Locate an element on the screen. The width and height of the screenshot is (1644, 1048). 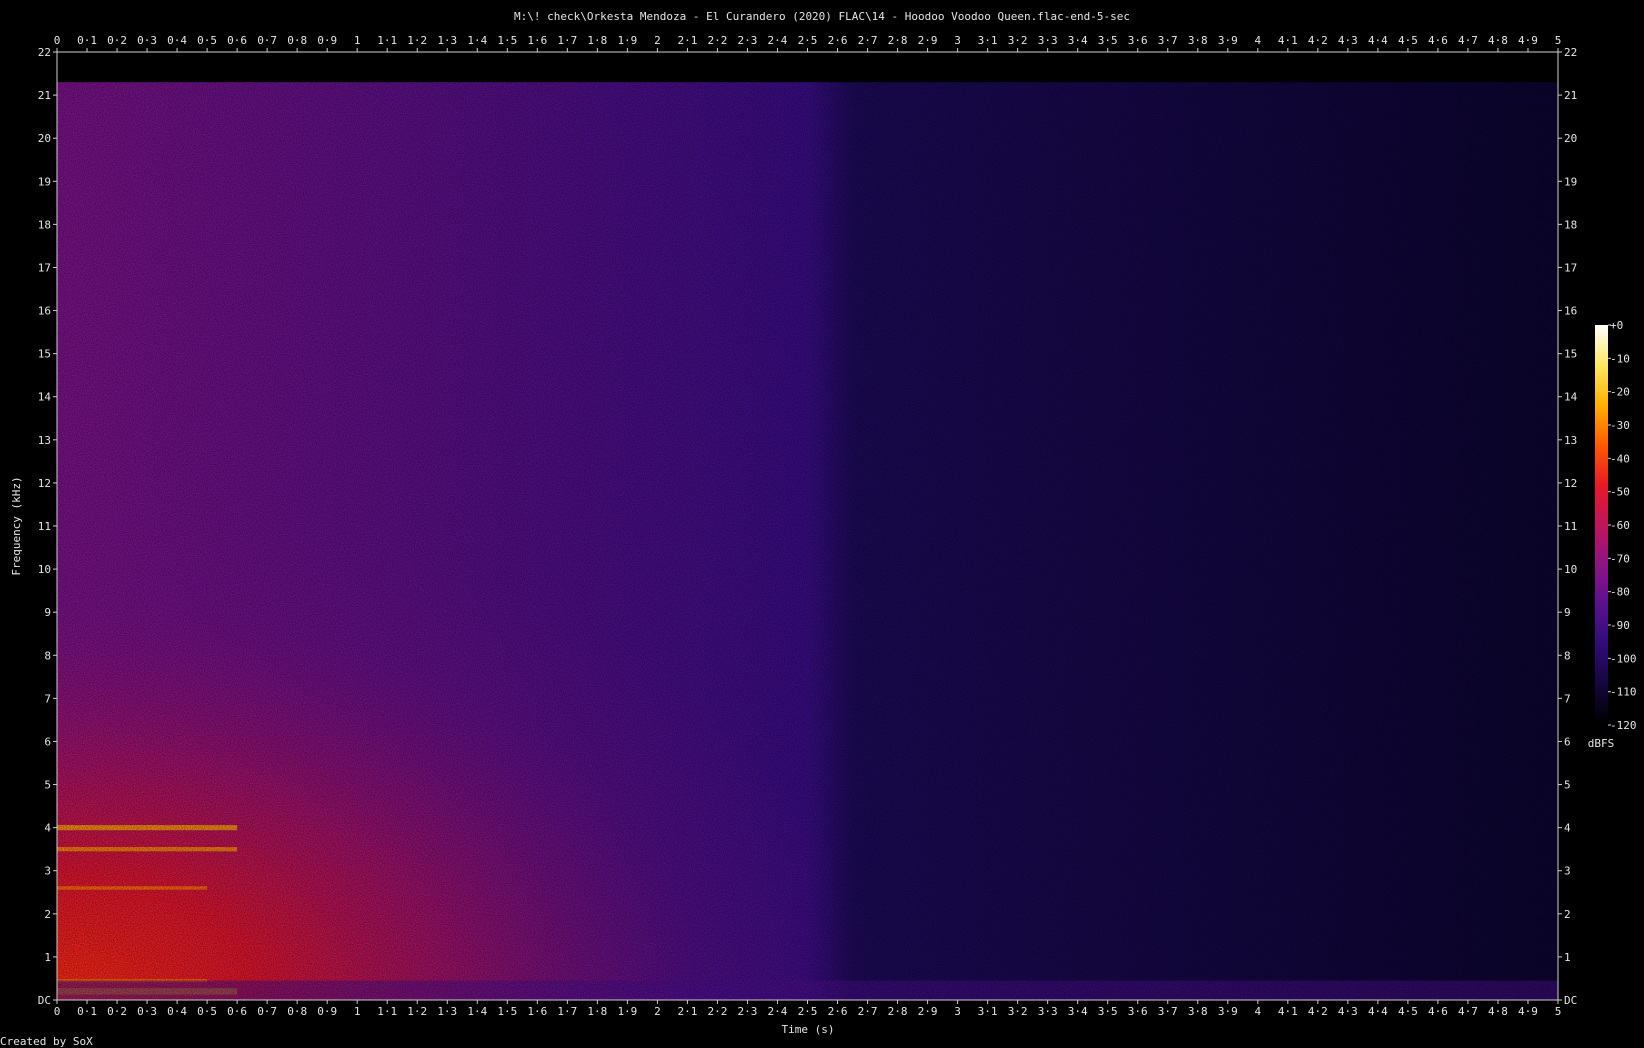
y-tick-label-right: 12 is located at coordinates (1570, 483).